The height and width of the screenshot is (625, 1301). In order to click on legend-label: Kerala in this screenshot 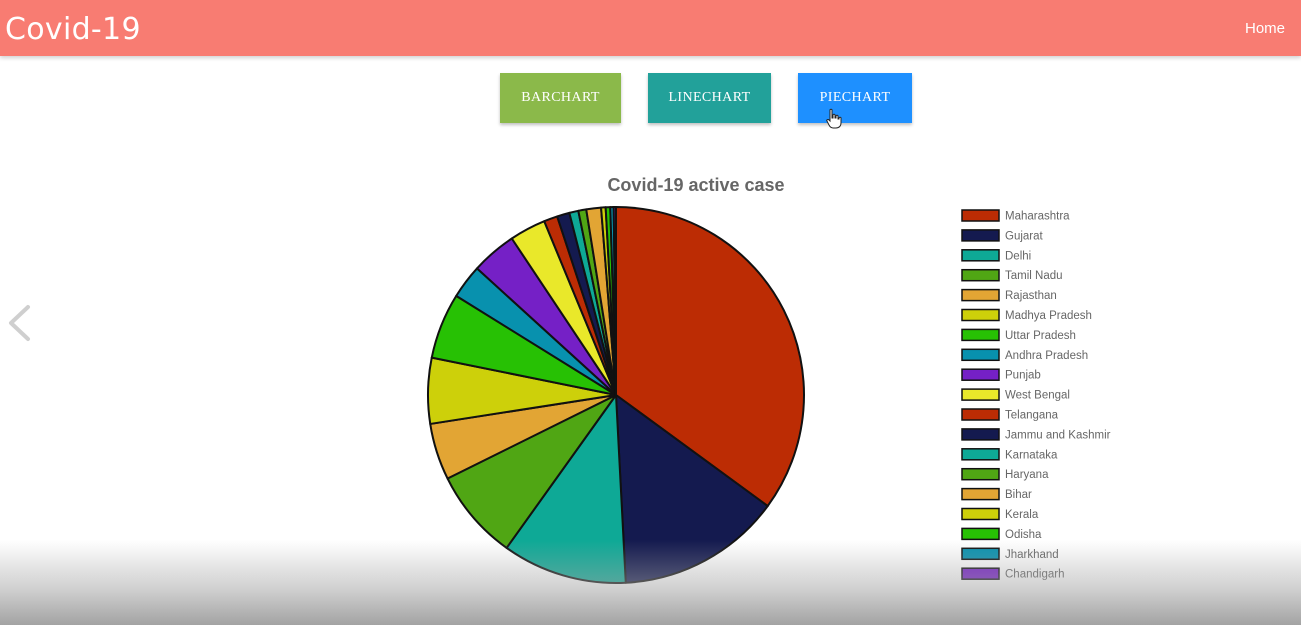, I will do `click(1022, 515)`.